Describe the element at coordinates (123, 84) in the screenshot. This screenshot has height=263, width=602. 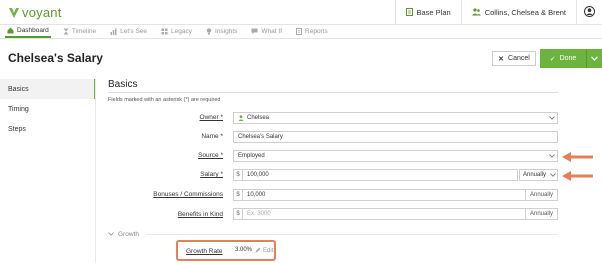
I see `section-title: Basics` at that location.